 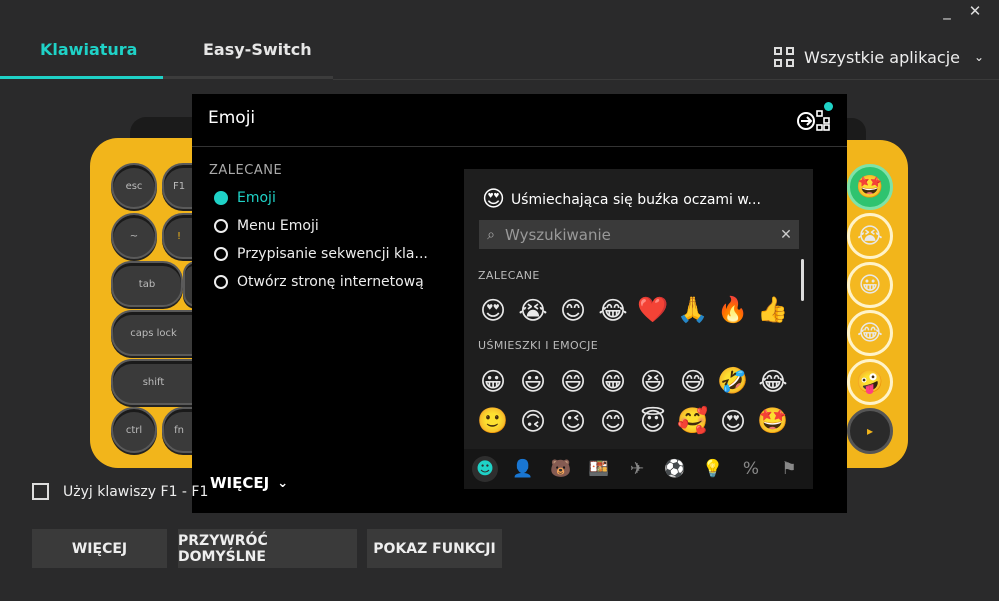 I want to click on emoji-item: 🔥, so click(x=733, y=310).